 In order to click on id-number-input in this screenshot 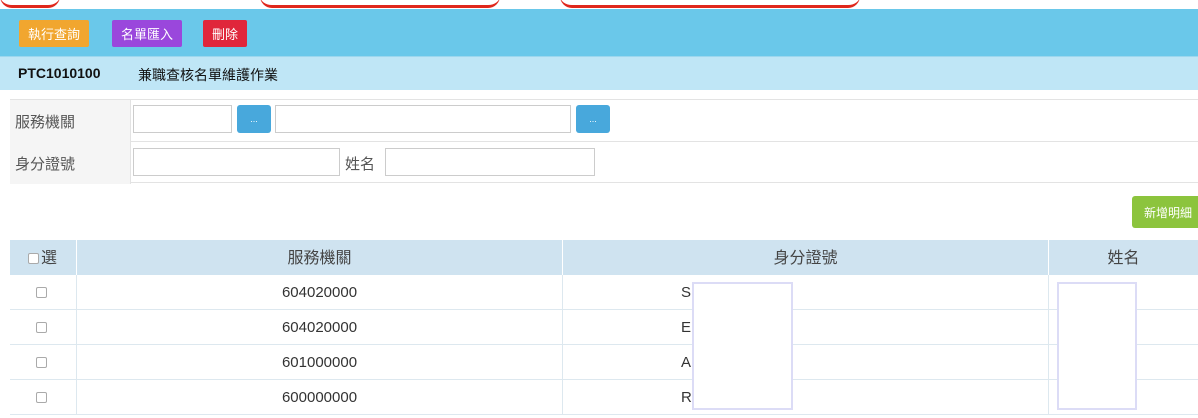, I will do `click(236, 162)`.